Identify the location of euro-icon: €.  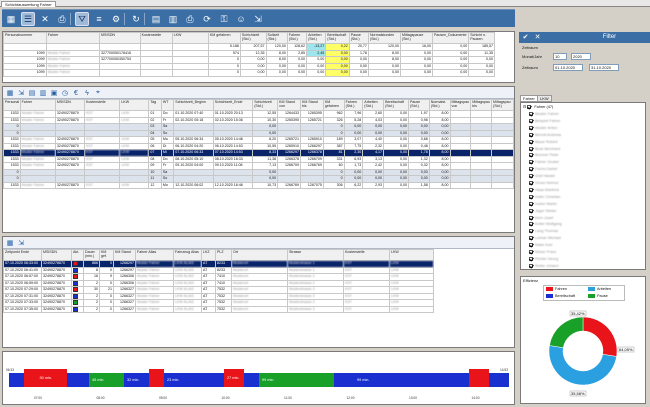
(76, 93).